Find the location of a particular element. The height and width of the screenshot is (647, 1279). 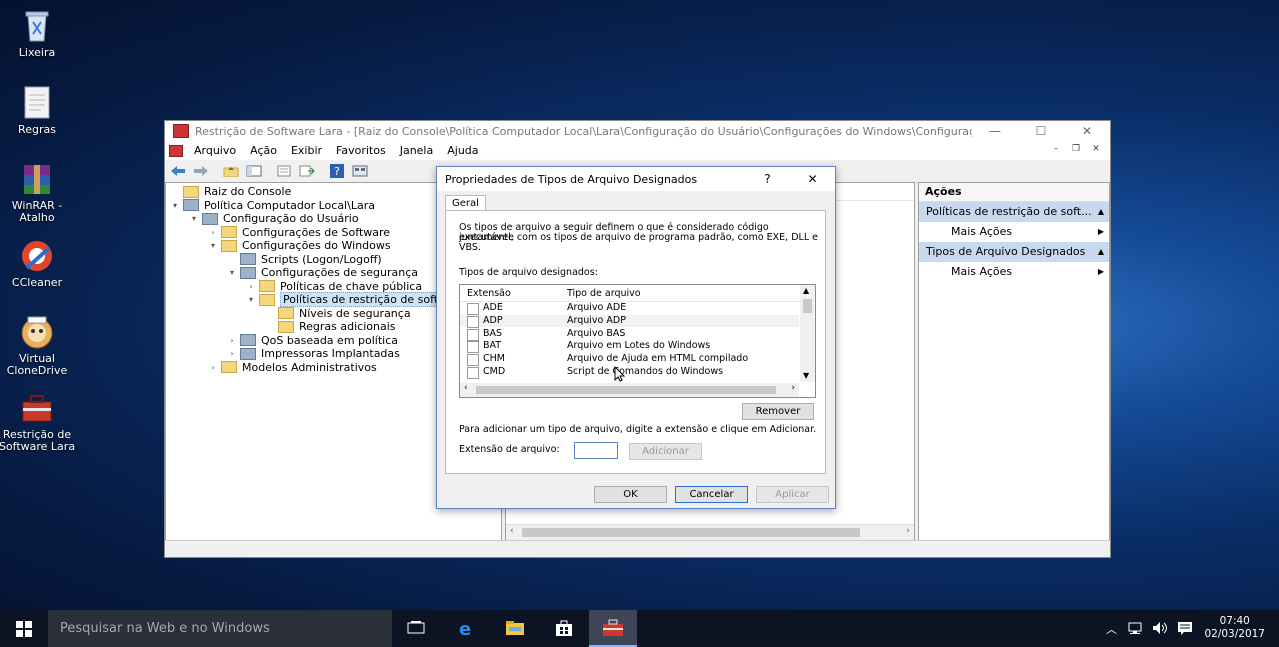

up-folder-icon is located at coordinates (231, 171).